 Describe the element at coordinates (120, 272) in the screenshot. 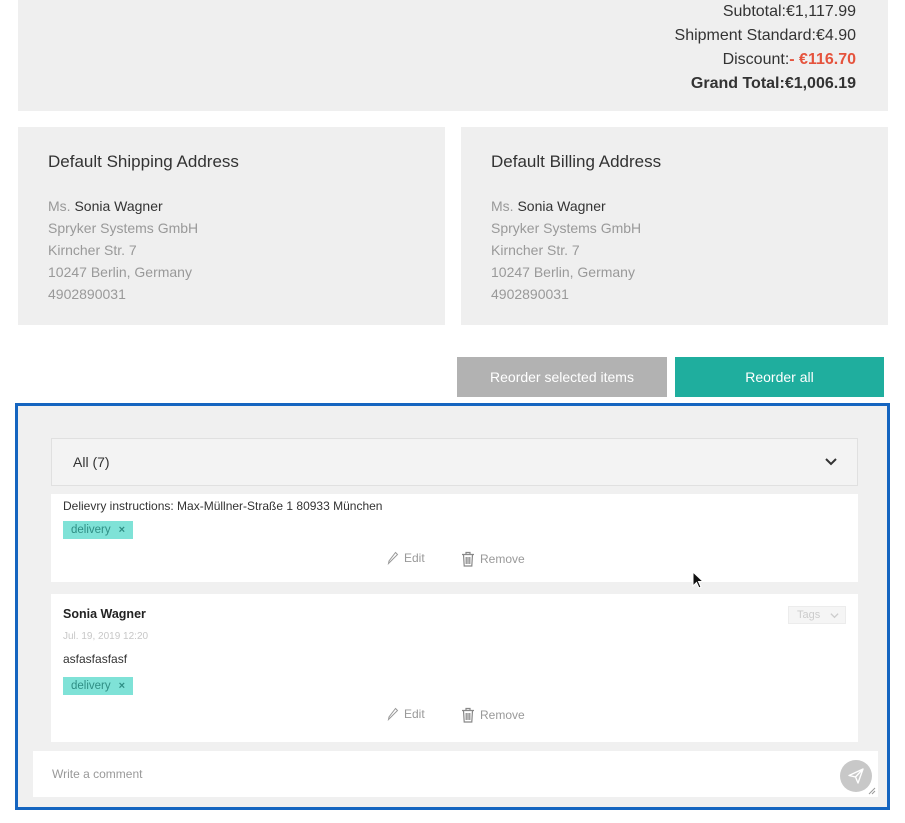

I see `shipping-city: 10247 Berlin, Germany` at that location.